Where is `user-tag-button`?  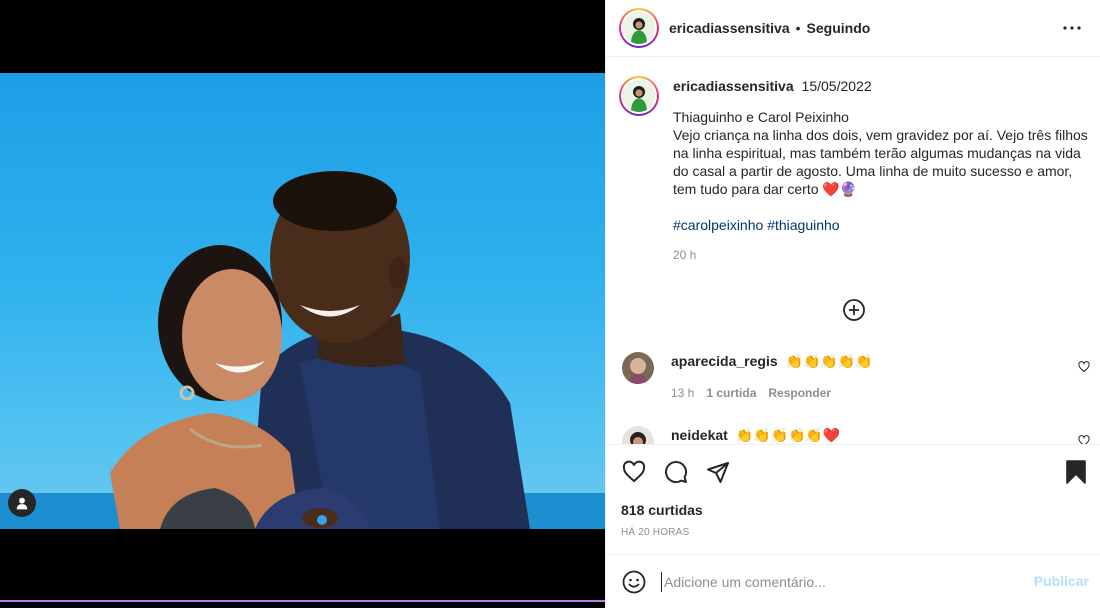 user-tag-button is located at coordinates (22, 503).